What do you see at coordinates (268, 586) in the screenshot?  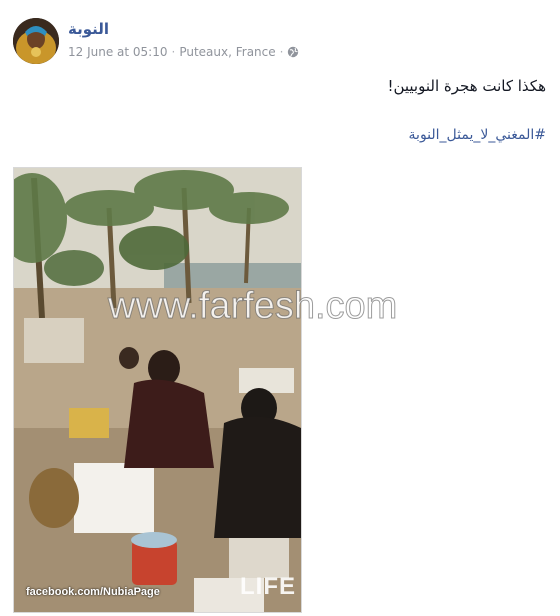 I see `life-logo: LIFE` at bounding box center [268, 586].